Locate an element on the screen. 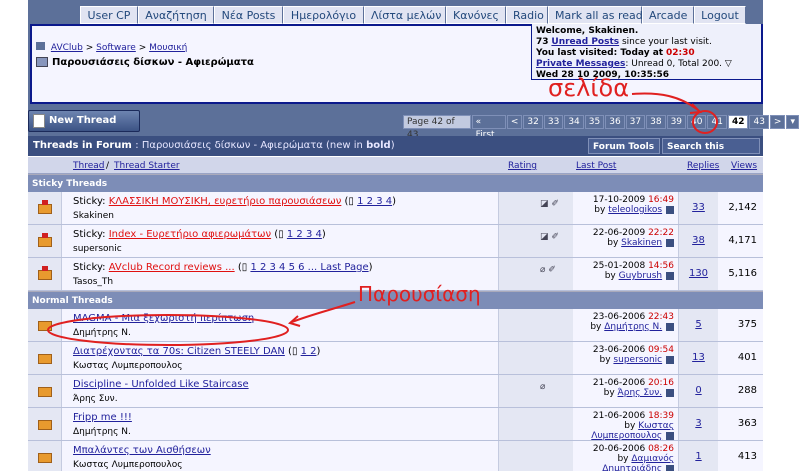 This screenshot has height=471, width=800. annotation-arrow-to-page is located at coordinates (665, 101).